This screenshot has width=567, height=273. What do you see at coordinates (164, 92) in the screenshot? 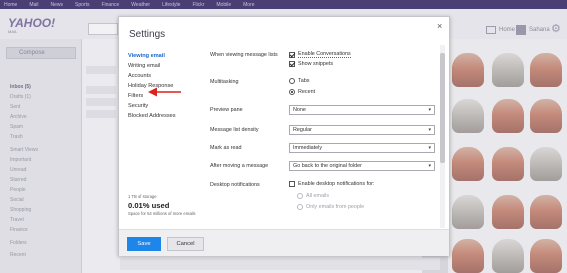
I see `red-arrow-annotation` at bounding box center [164, 92].